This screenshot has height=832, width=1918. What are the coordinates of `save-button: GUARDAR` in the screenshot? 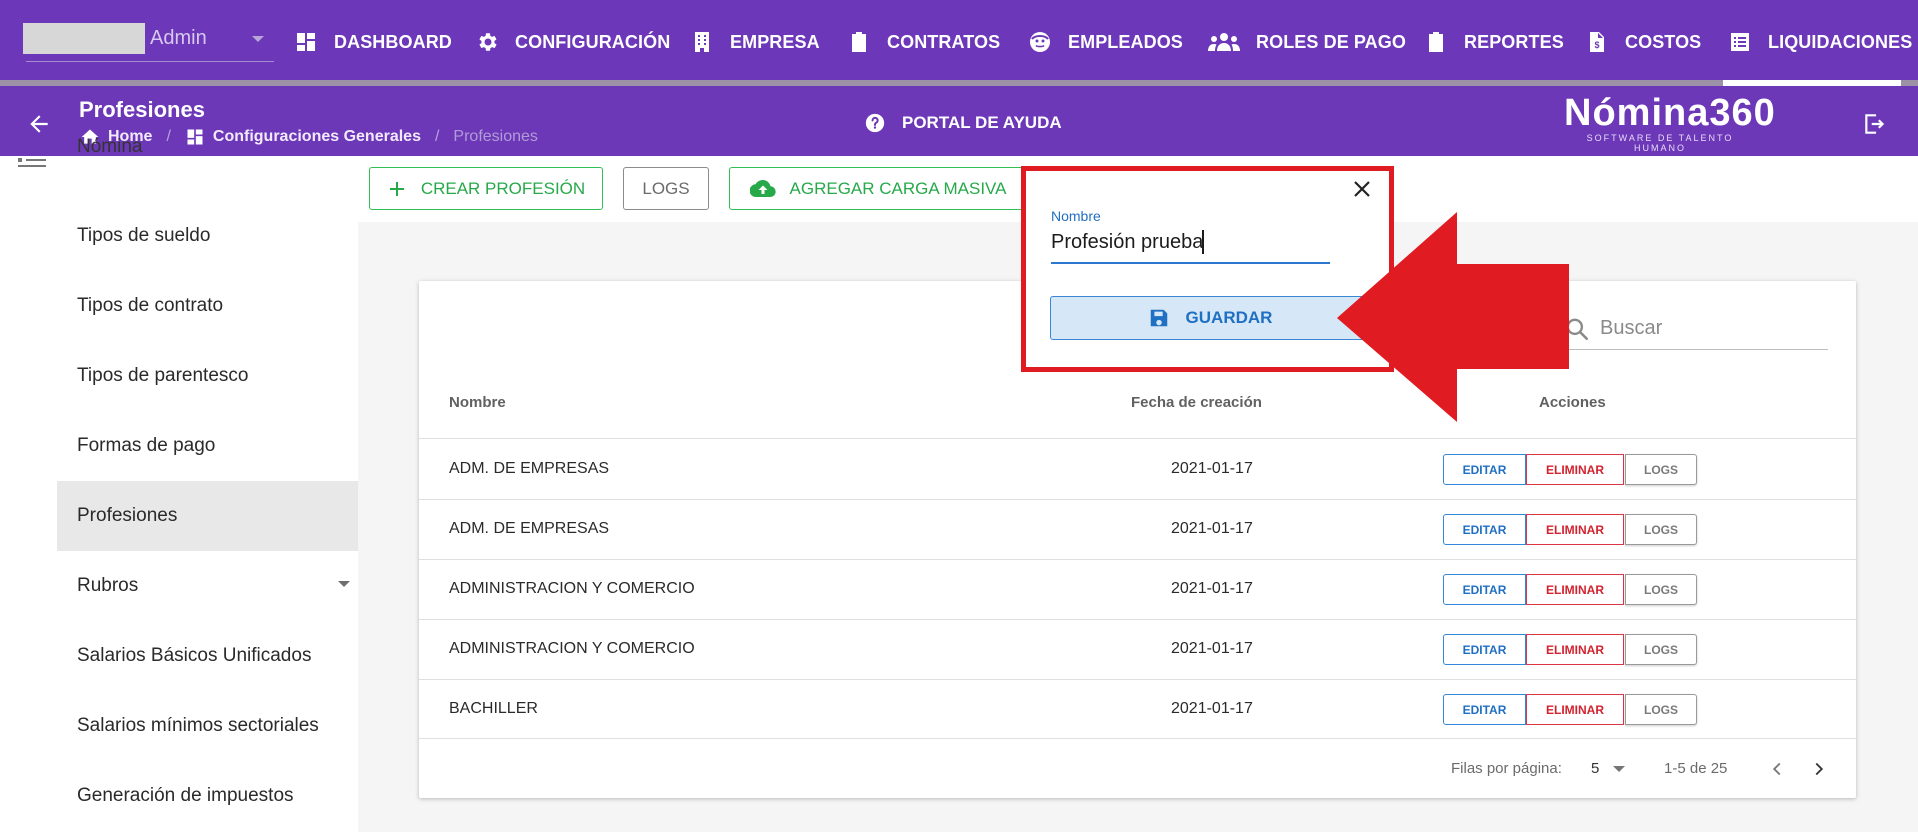 It's located at (1210, 318).